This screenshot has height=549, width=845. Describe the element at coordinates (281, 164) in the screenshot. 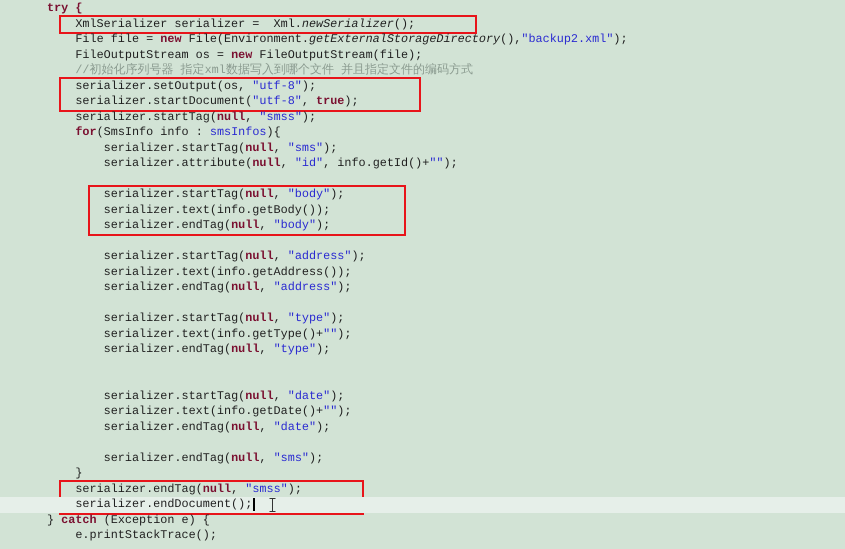

I see `code-line: serializer.attribute(null, "id", info.getId()+"");` at that location.